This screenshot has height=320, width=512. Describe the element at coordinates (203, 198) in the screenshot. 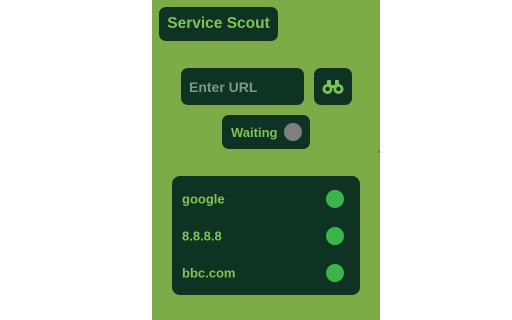

I see `service-name: google` at that location.